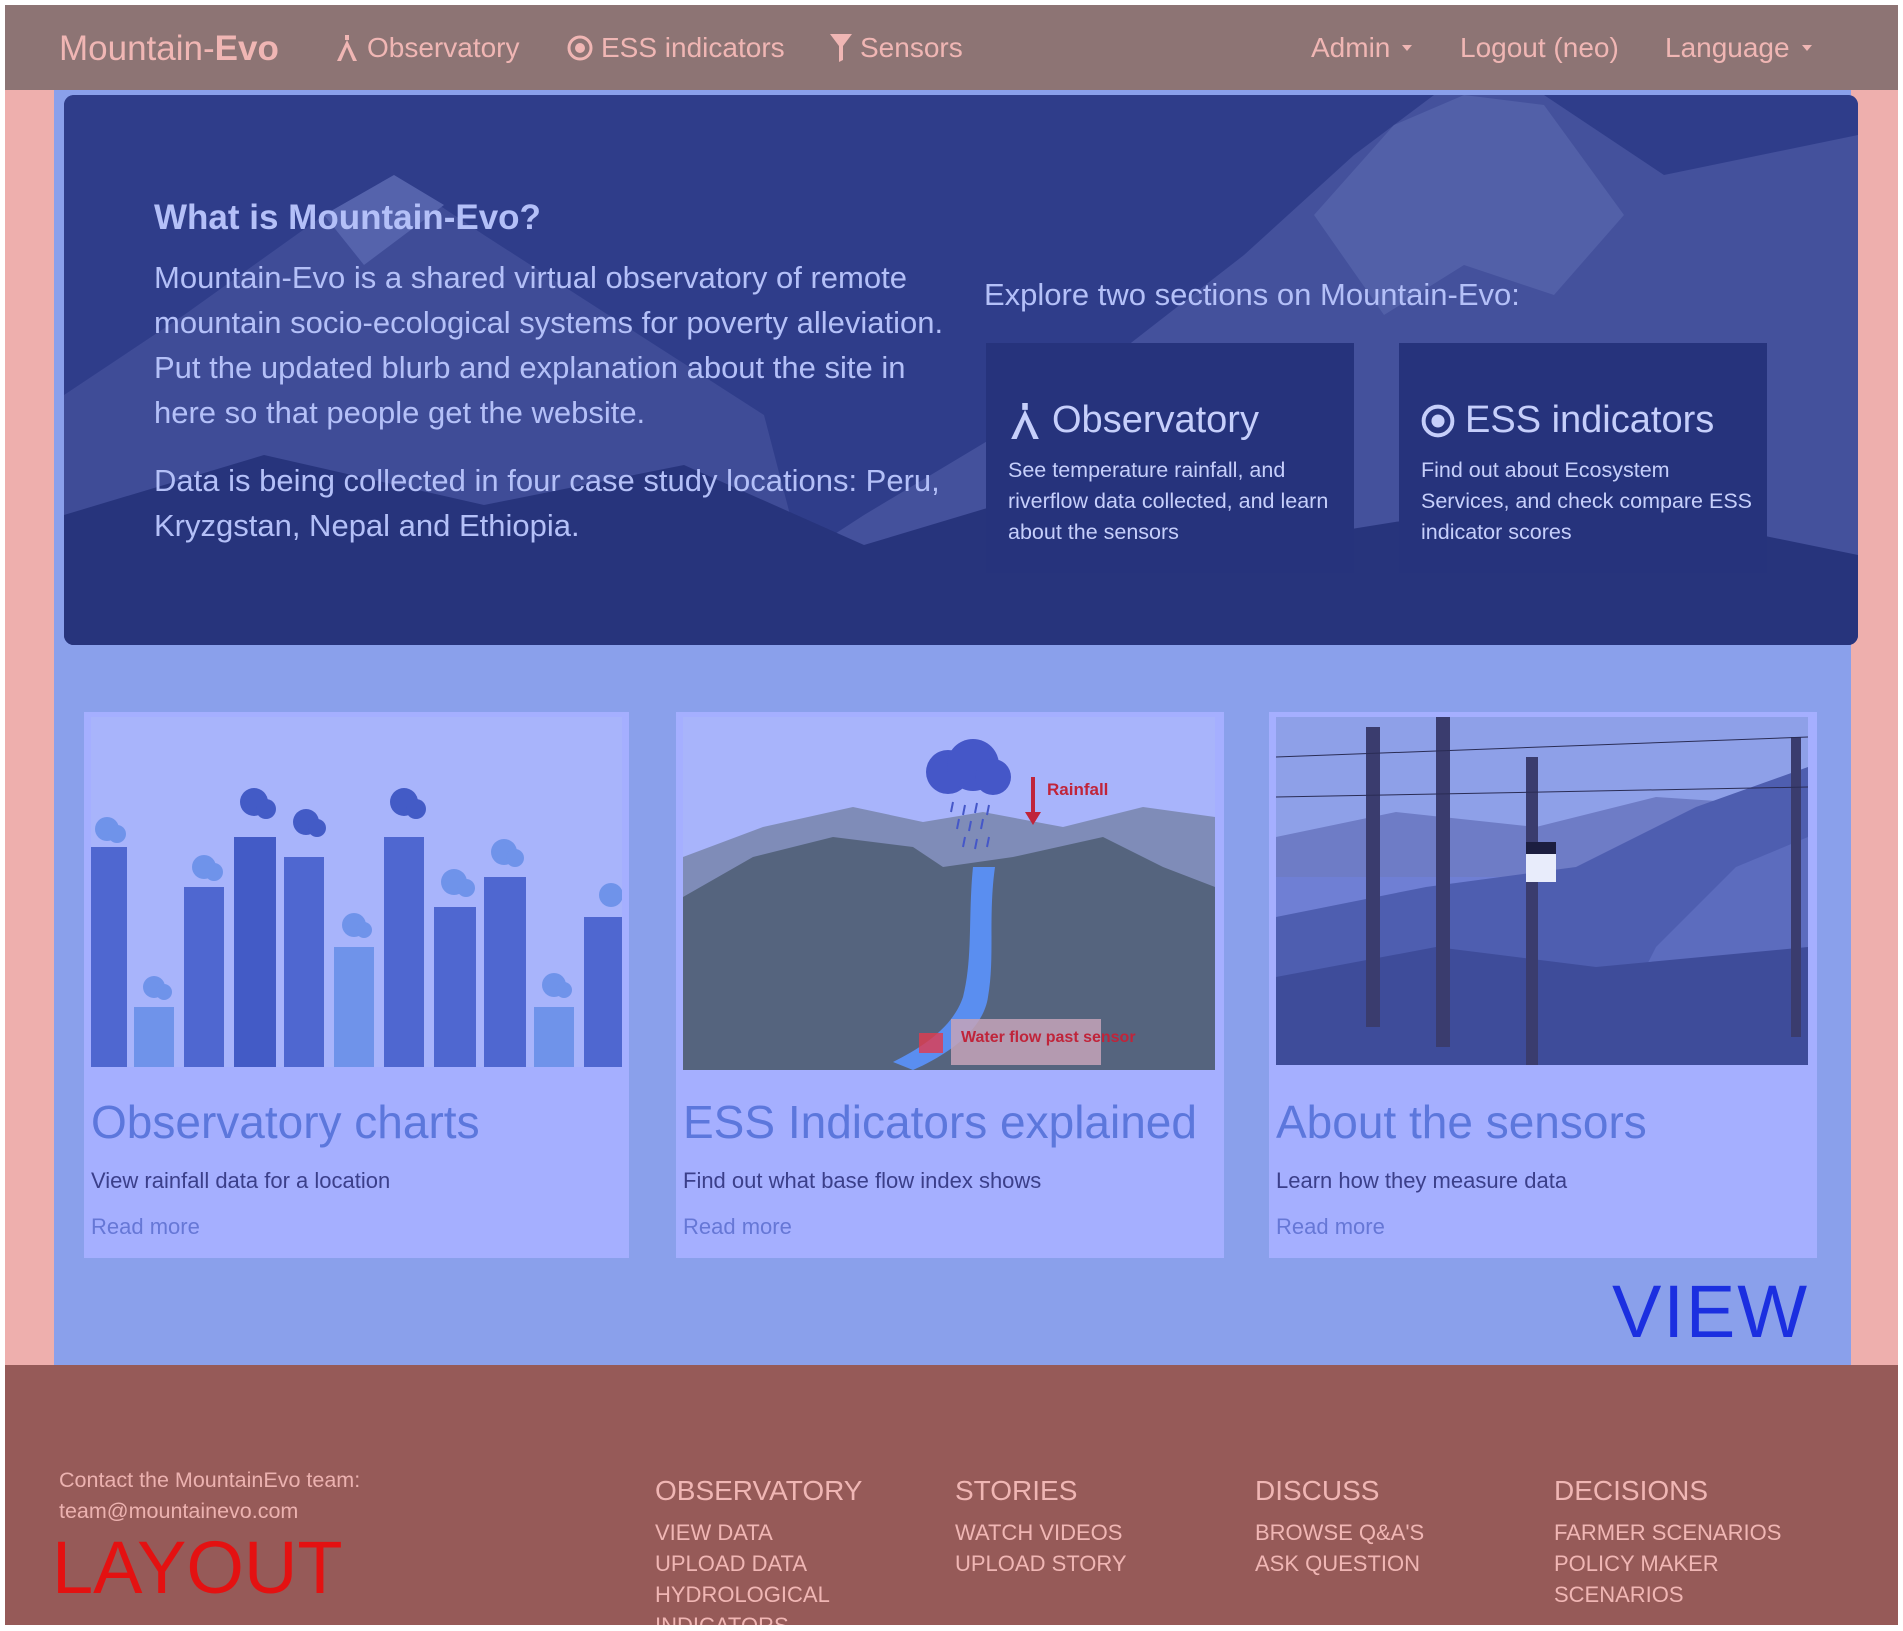 The width and height of the screenshot is (1903, 1631). What do you see at coordinates (1048, 1037) in the screenshot?
I see `water-flow-label: Water flow past sensor` at bounding box center [1048, 1037].